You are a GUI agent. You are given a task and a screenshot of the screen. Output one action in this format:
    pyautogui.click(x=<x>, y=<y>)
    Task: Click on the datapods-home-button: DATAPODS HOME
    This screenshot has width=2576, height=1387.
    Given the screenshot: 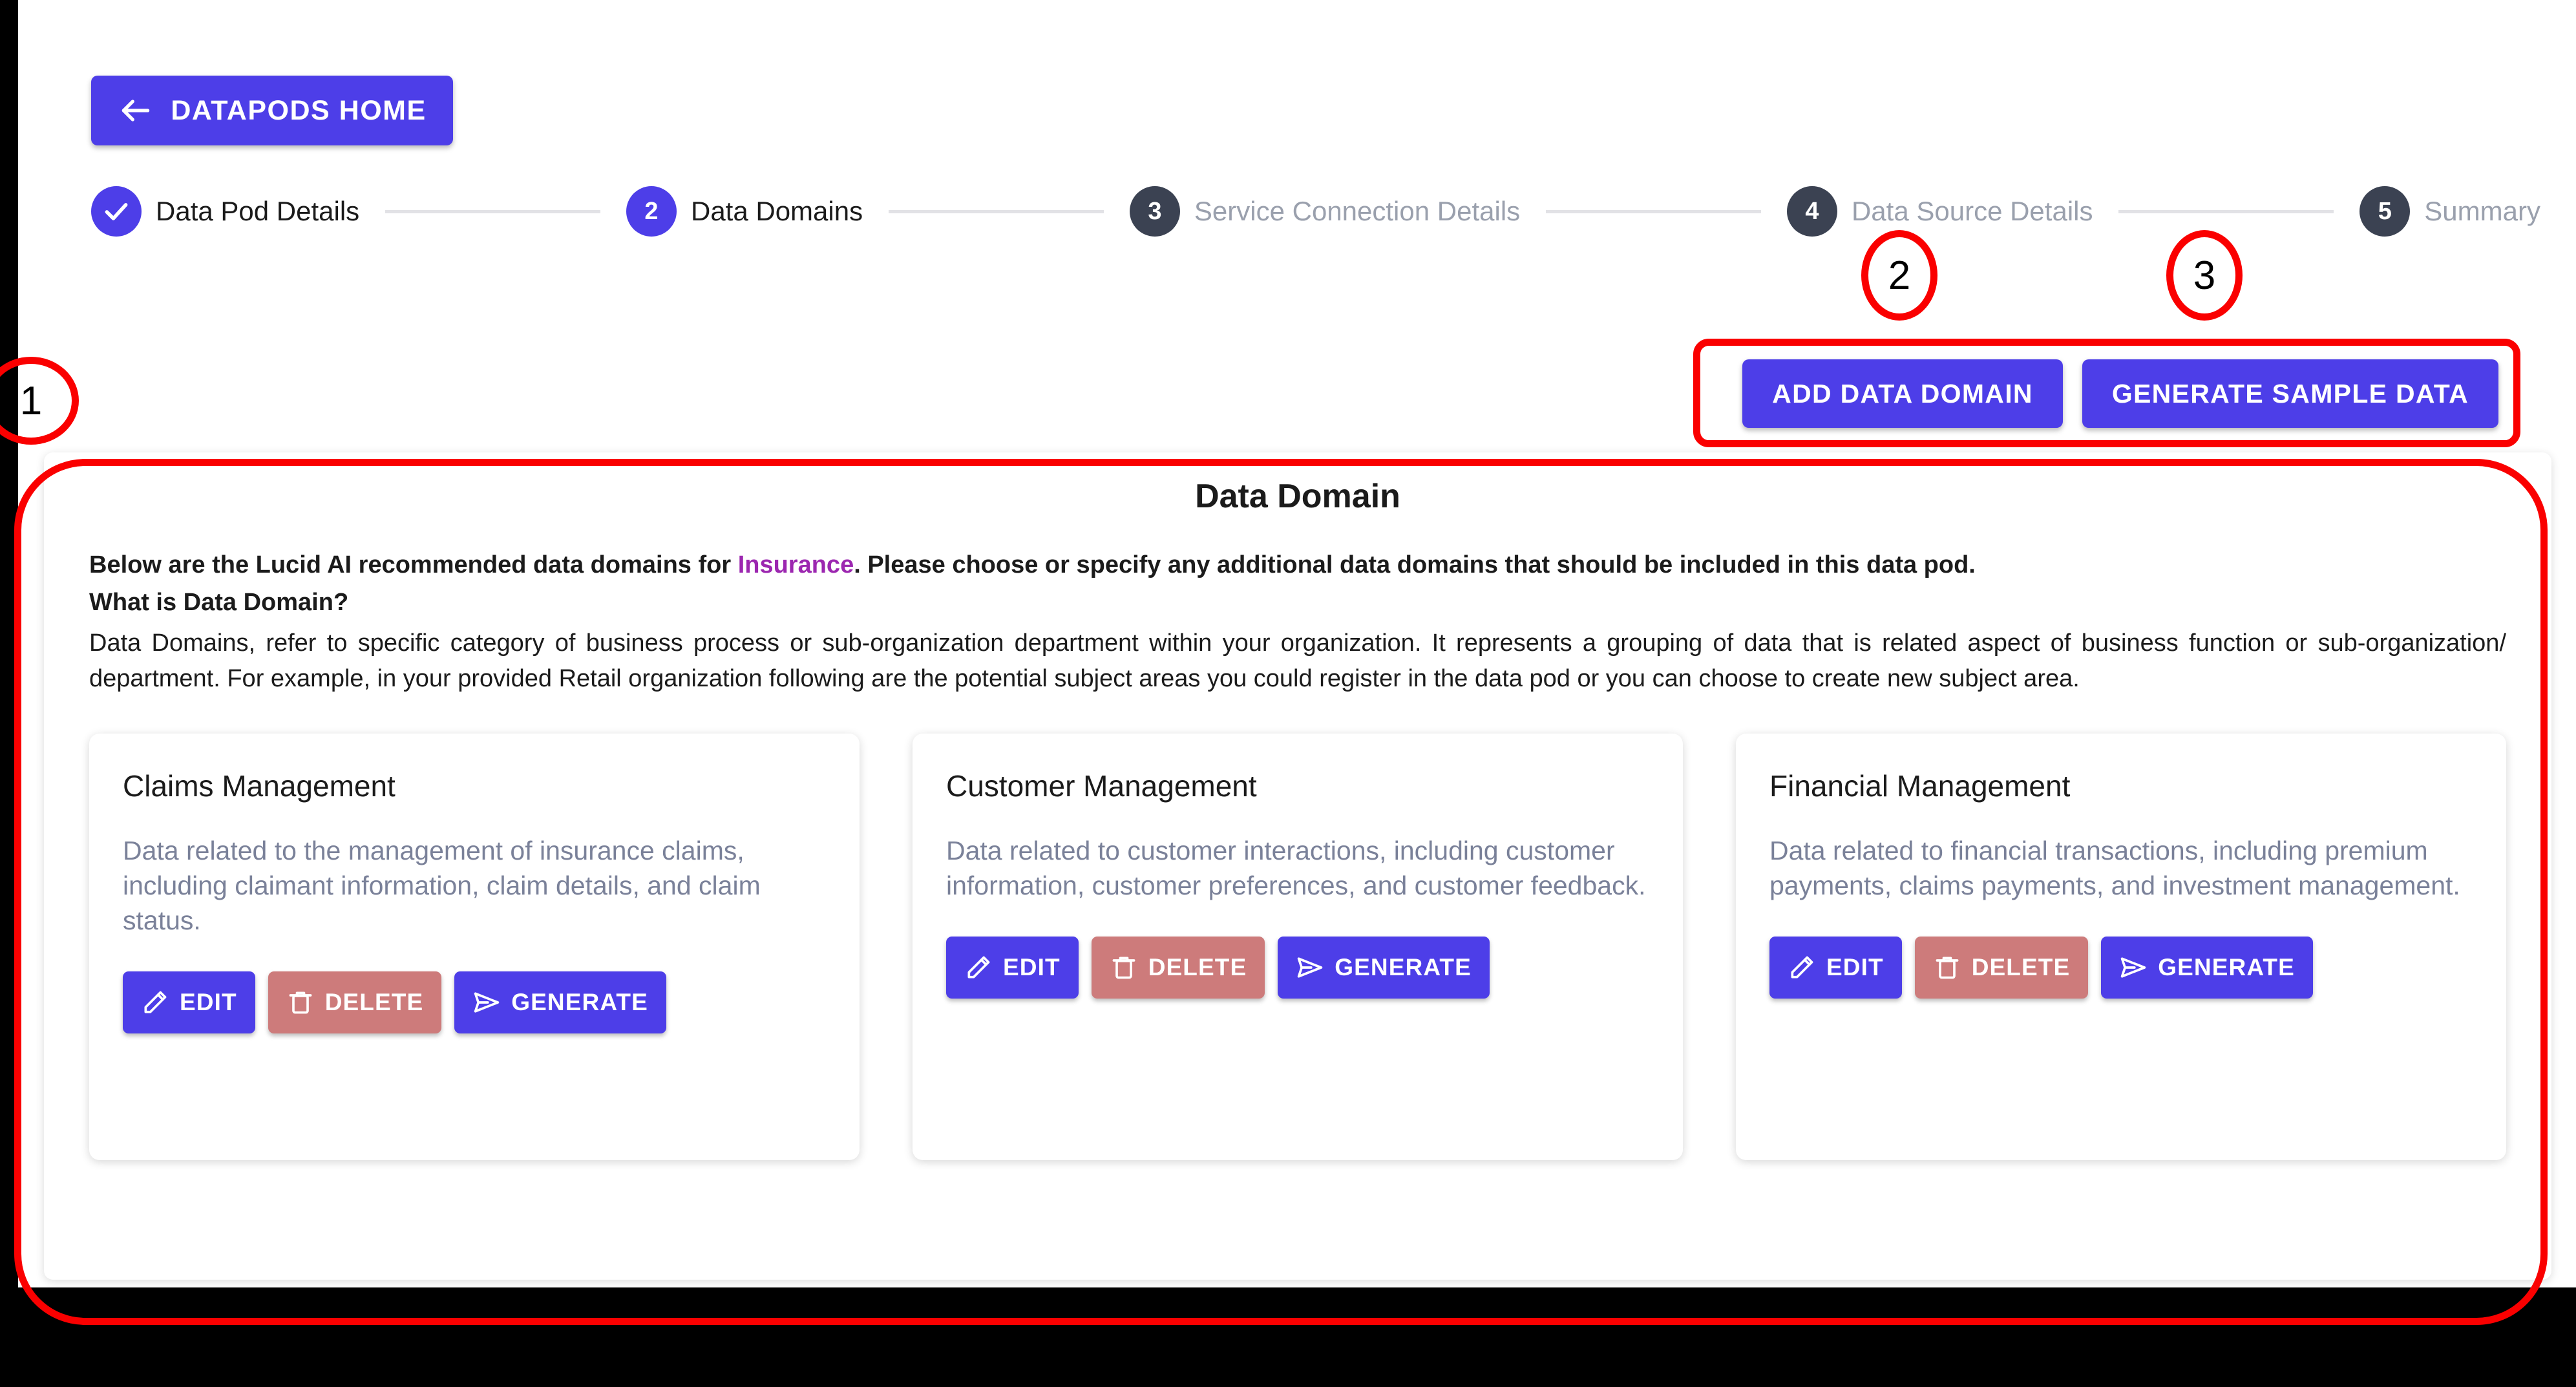 What is the action you would take?
    pyautogui.click(x=272, y=111)
    